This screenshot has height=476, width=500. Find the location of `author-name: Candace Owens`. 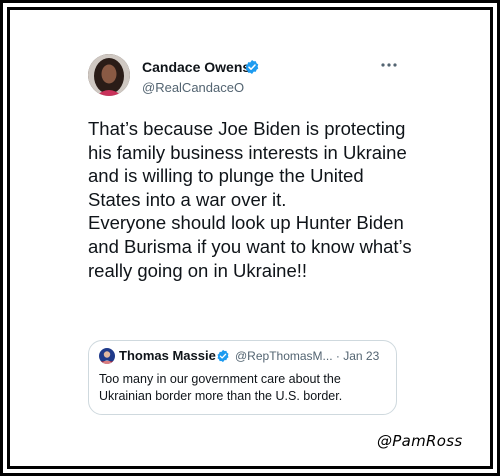

author-name: Candace Owens is located at coordinates (196, 67).